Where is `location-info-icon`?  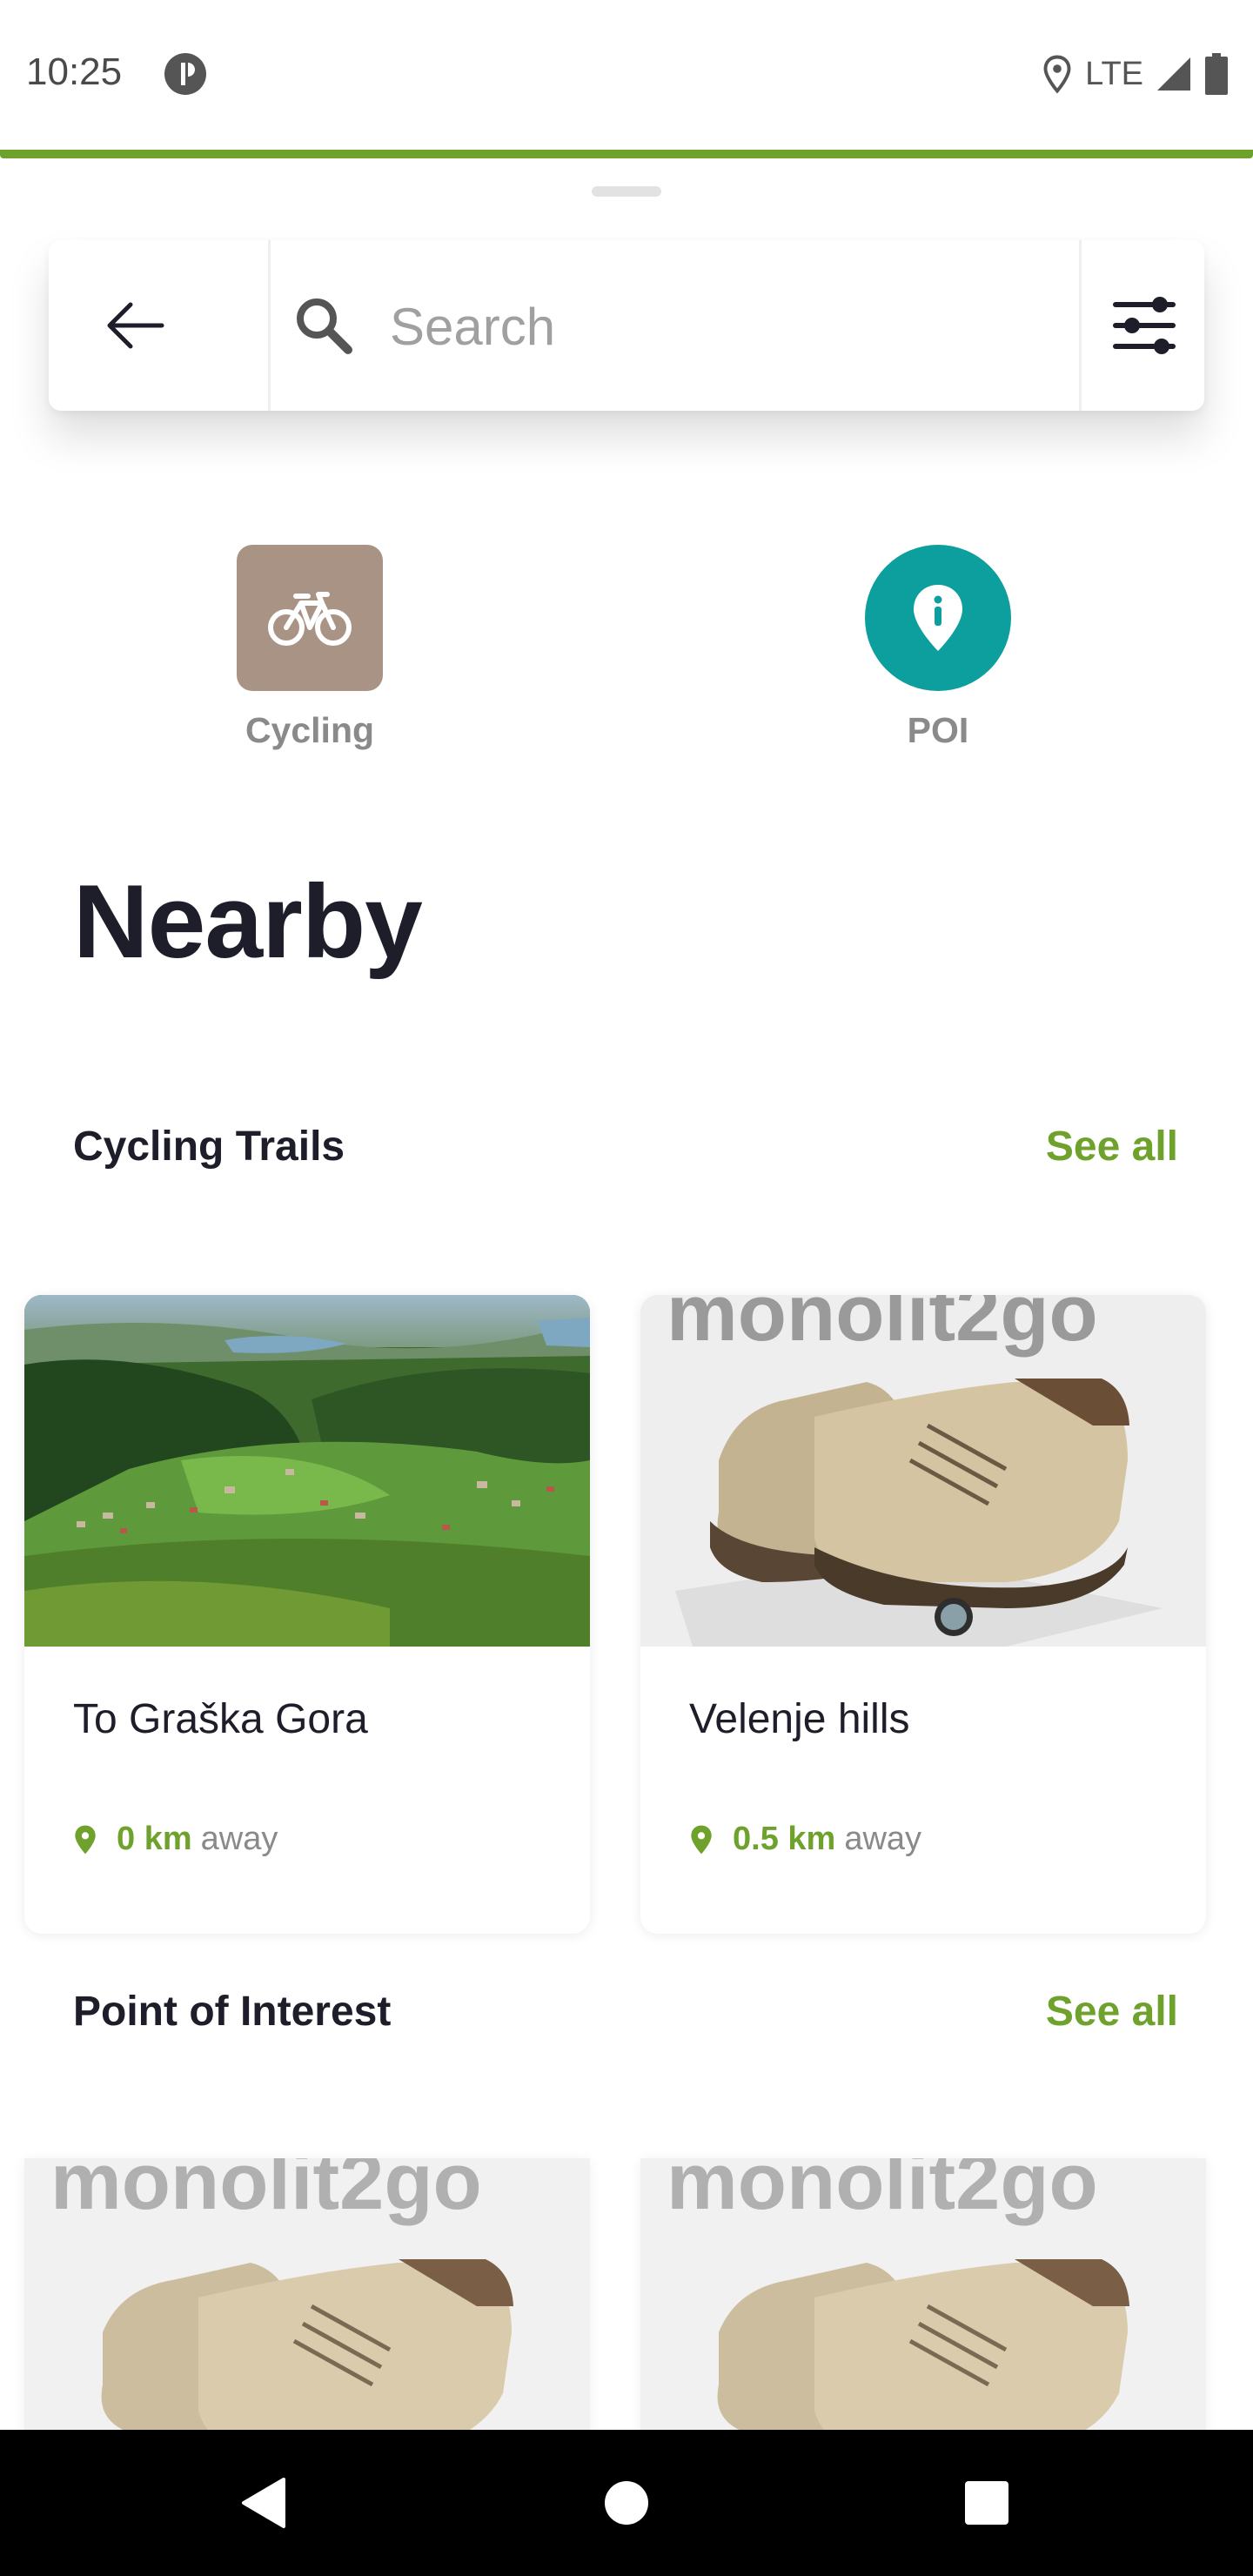
location-info-icon is located at coordinates (938, 618).